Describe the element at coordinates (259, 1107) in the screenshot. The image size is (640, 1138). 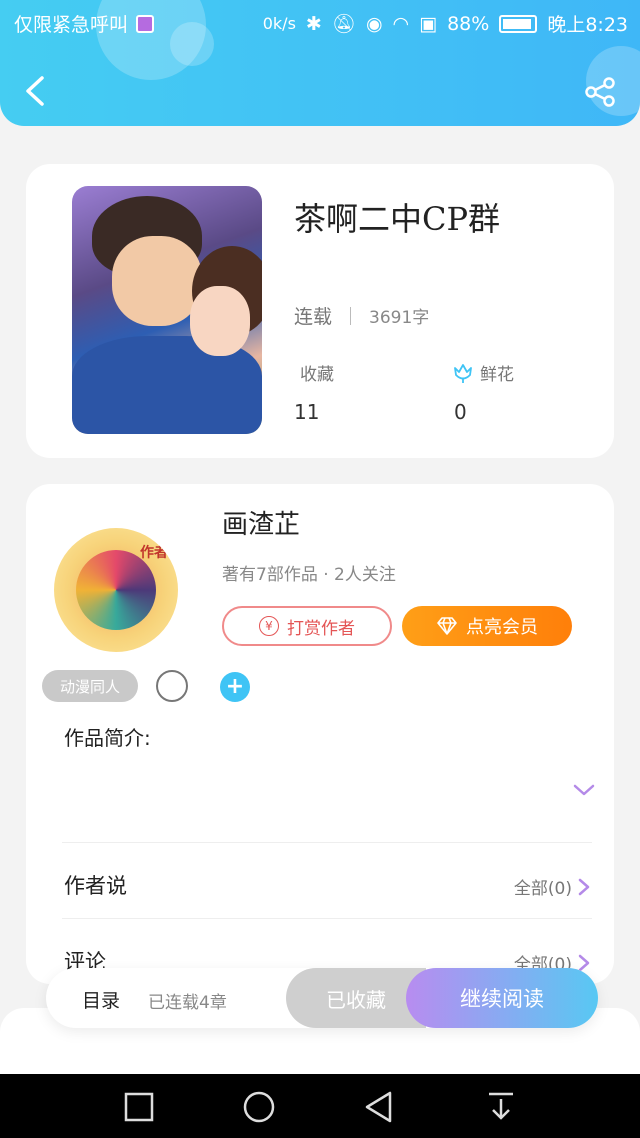
I see `home-icon` at that location.